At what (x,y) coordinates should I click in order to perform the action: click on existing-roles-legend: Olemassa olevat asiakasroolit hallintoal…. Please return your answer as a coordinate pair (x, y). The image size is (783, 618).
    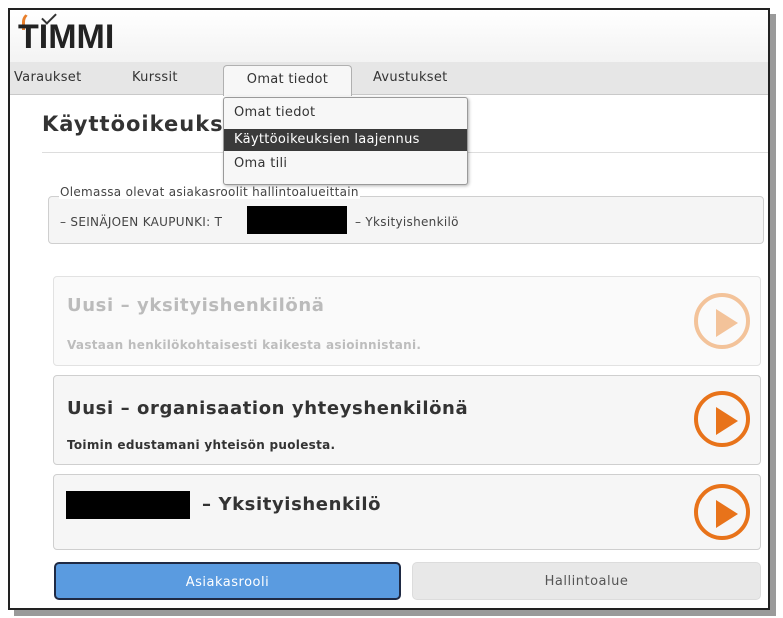
    Looking at the image, I should click on (209, 192).